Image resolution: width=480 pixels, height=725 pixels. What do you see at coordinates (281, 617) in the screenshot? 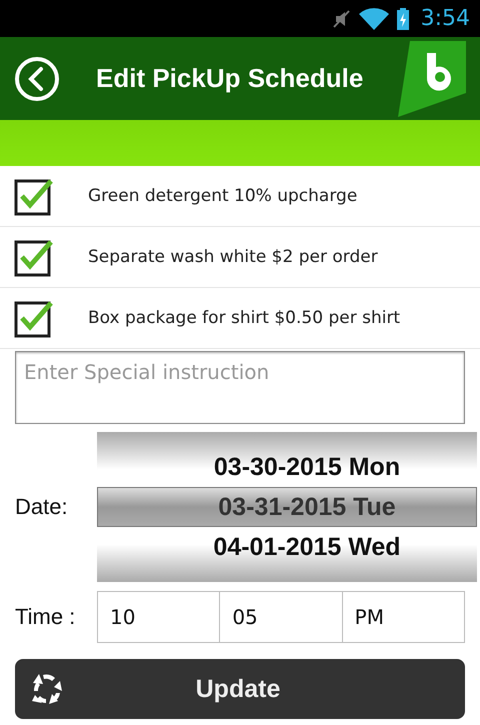
I see `time-field: 05` at bounding box center [281, 617].